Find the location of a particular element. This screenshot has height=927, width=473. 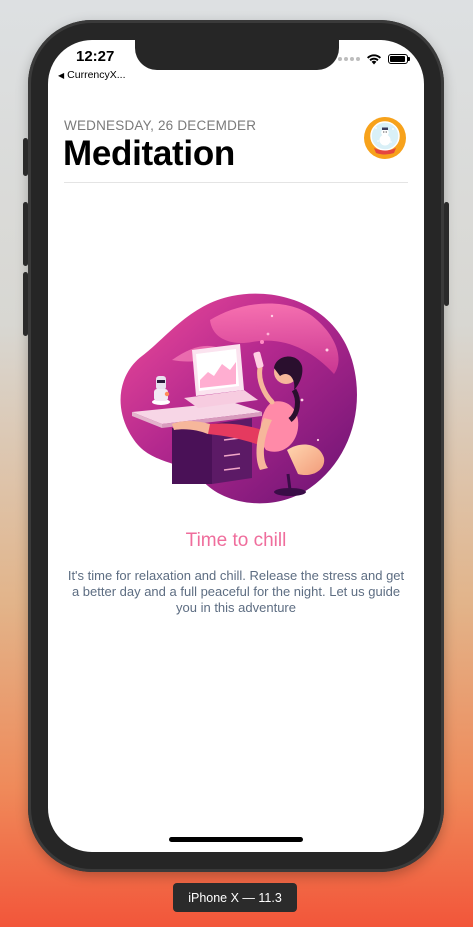

status-time: 12:27 is located at coordinates (95, 56).